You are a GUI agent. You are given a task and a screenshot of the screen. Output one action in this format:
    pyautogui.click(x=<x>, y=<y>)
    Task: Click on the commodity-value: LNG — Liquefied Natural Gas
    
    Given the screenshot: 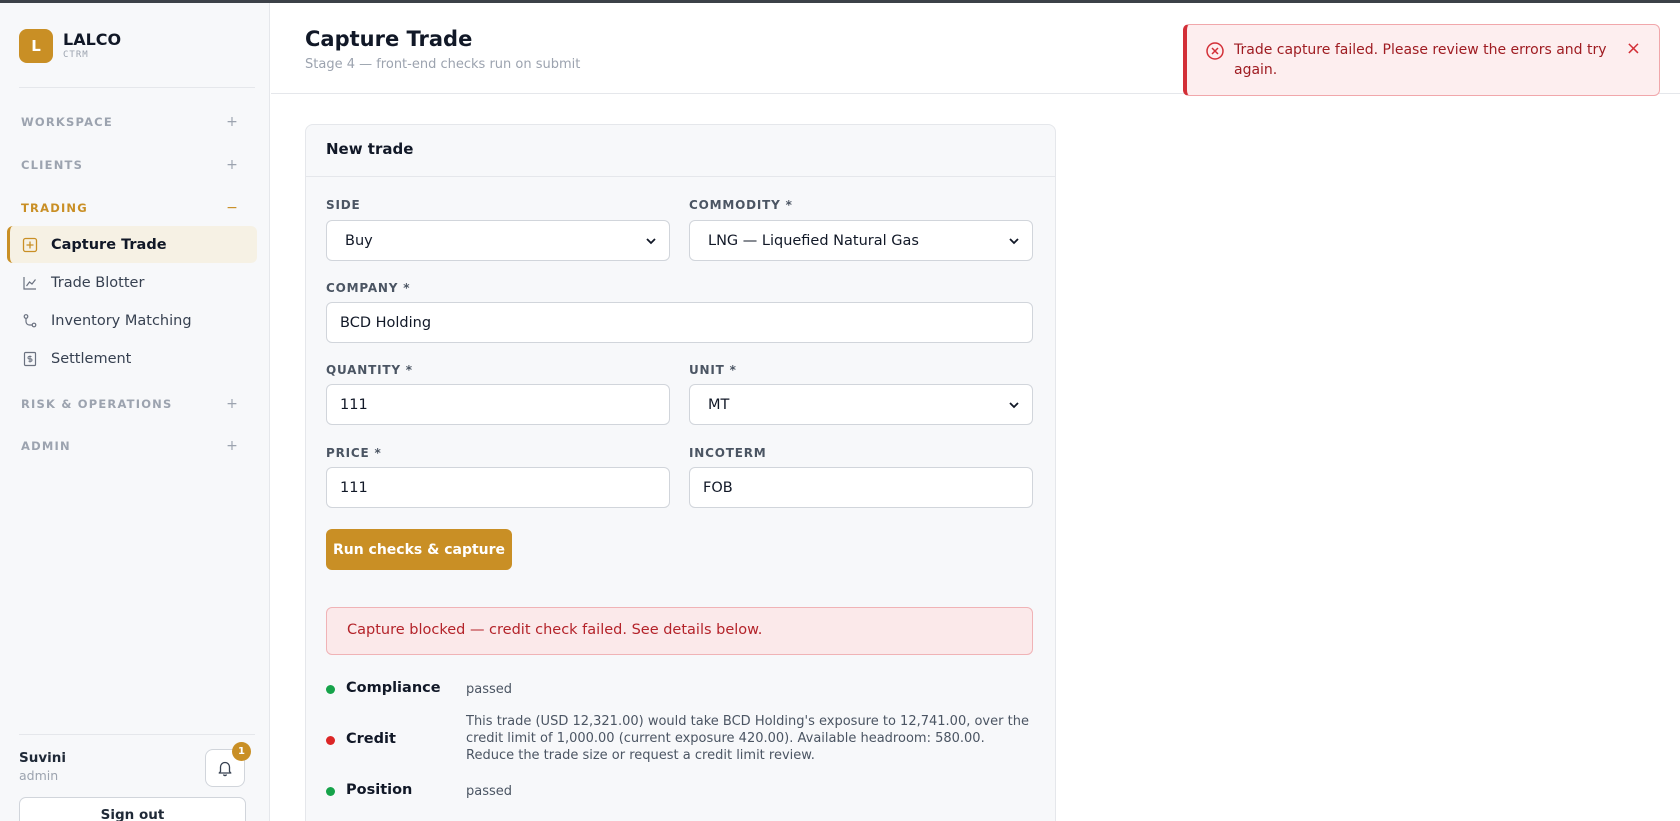 What is the action you would take?
    pyautogui.click(x=813, y=240)
    